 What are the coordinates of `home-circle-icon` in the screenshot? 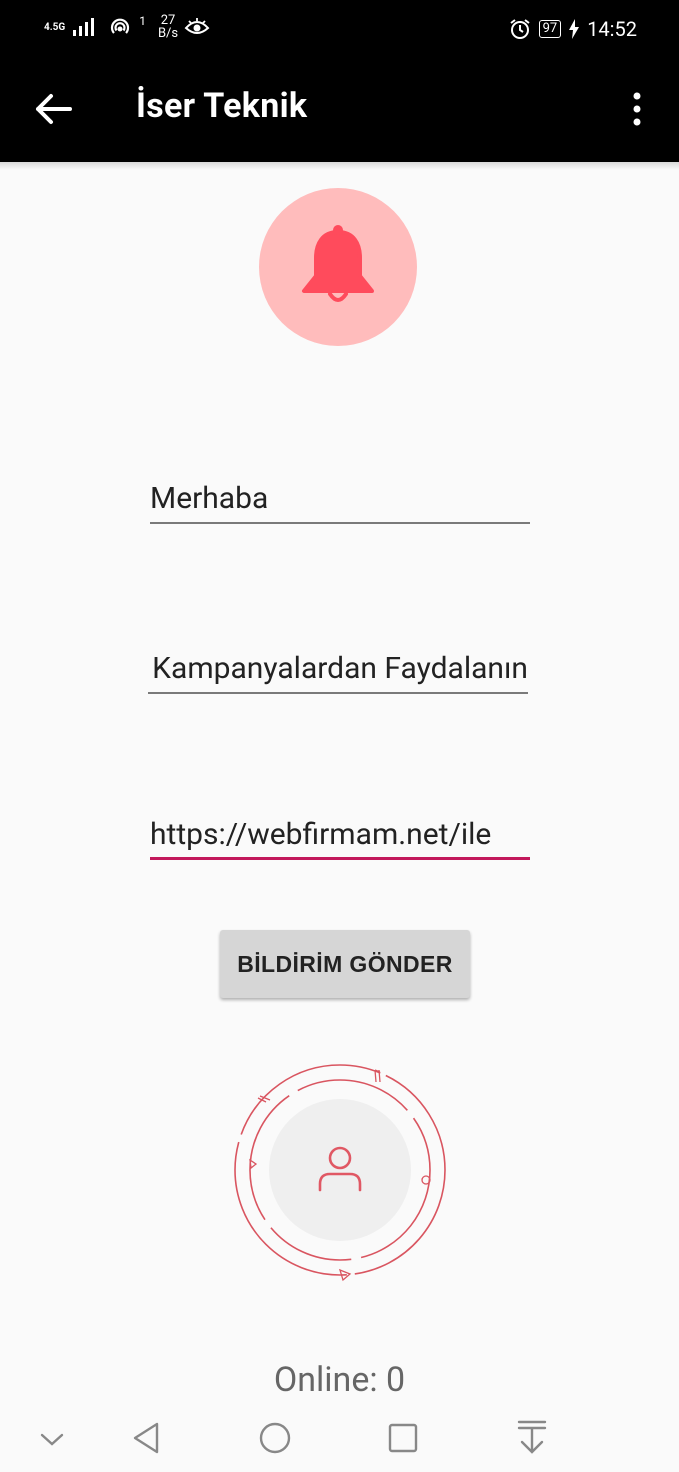 It's located at (275, 1438).